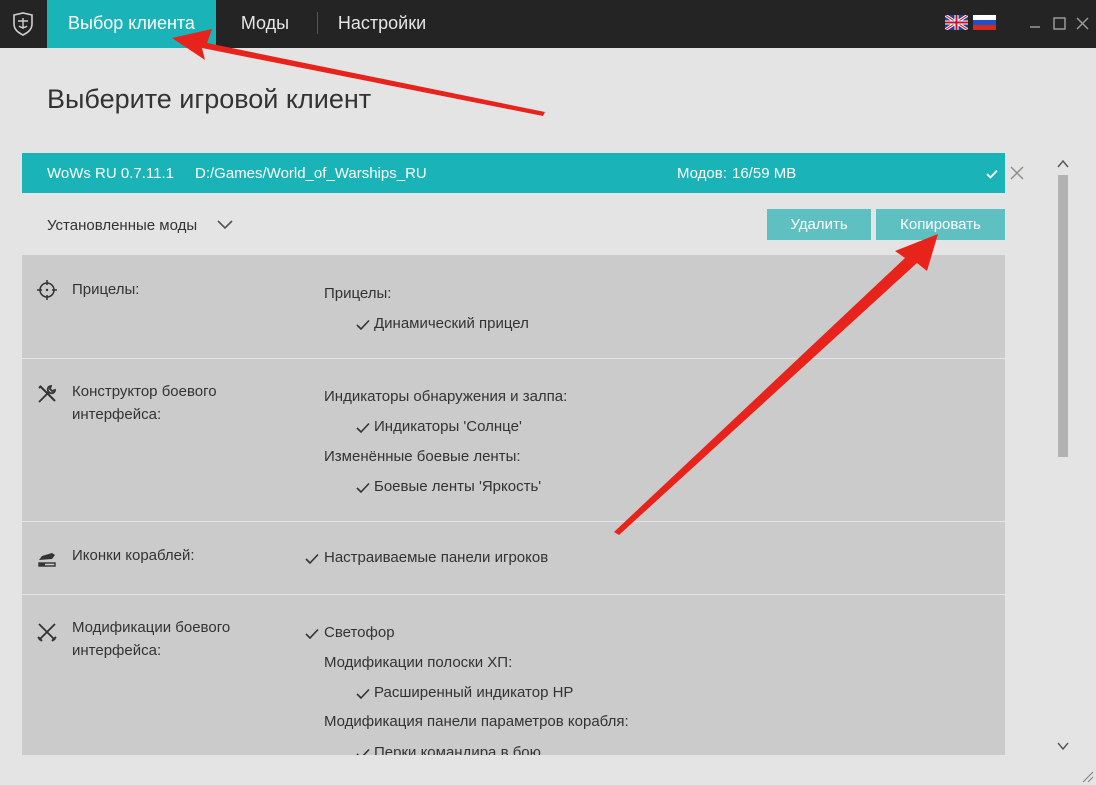  Describe the element at coordinates (265, 24) in the screenshot. I see `tab-mods: Моды` at that location.